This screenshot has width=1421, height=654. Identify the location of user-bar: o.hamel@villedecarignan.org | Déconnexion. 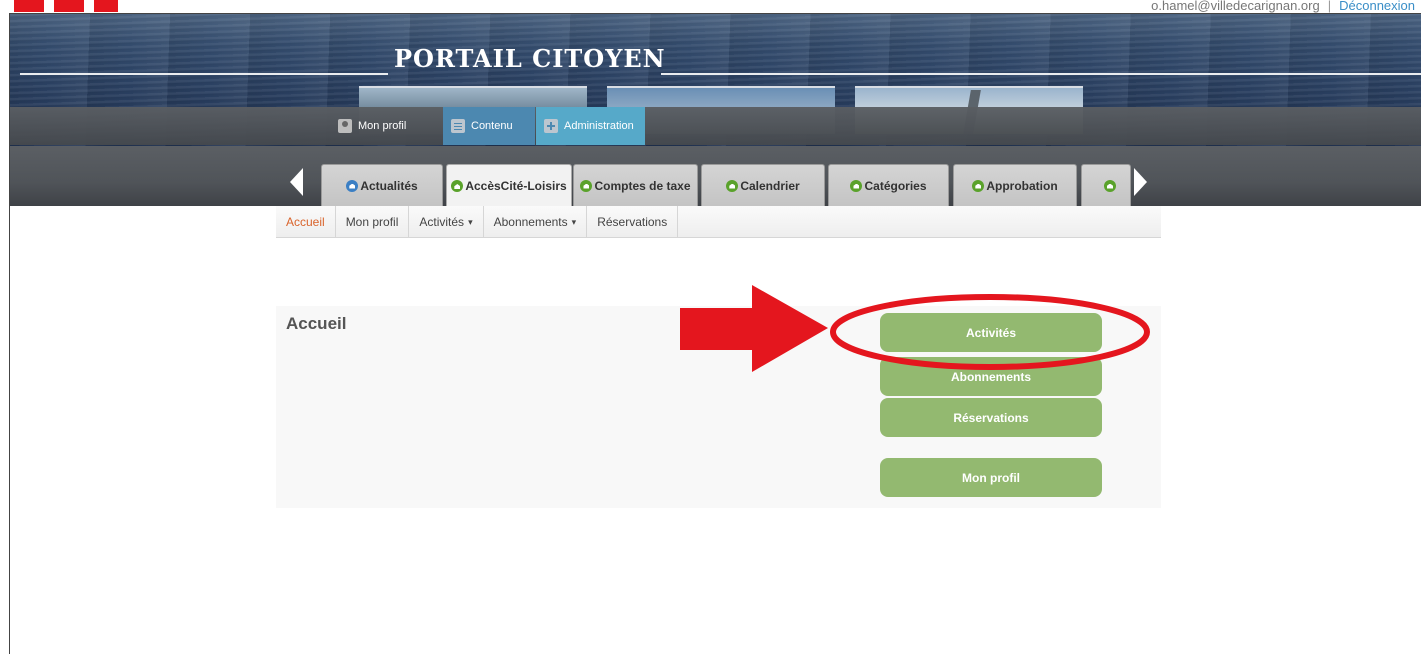
(1283, 6).